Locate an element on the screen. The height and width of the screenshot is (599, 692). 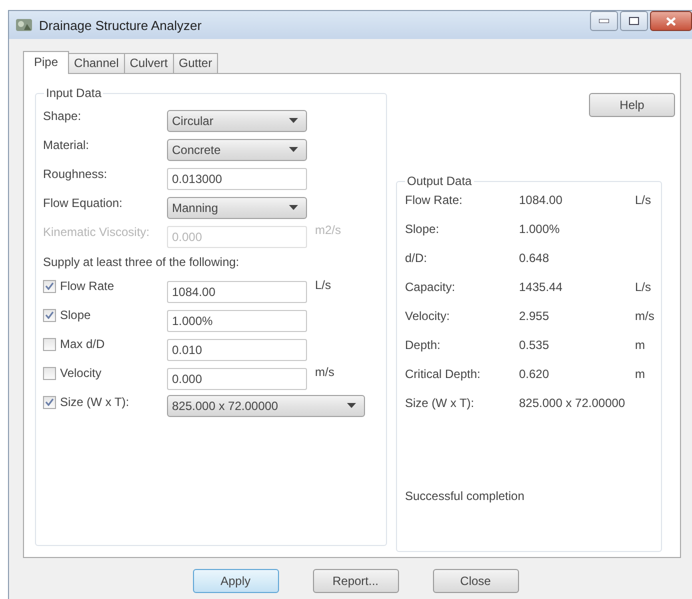
output-label: Flow Rate: is located at coordinates (434, 200).